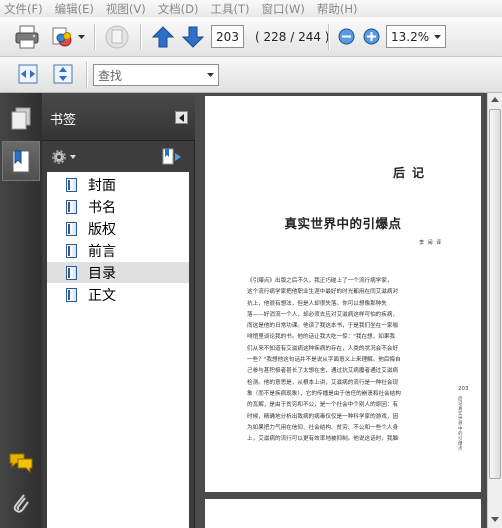  What do you see at coordinates (292, 37) in the screenshot?
I see `page-total: ( 228 / 244 )` at bounding box center [292, 37].